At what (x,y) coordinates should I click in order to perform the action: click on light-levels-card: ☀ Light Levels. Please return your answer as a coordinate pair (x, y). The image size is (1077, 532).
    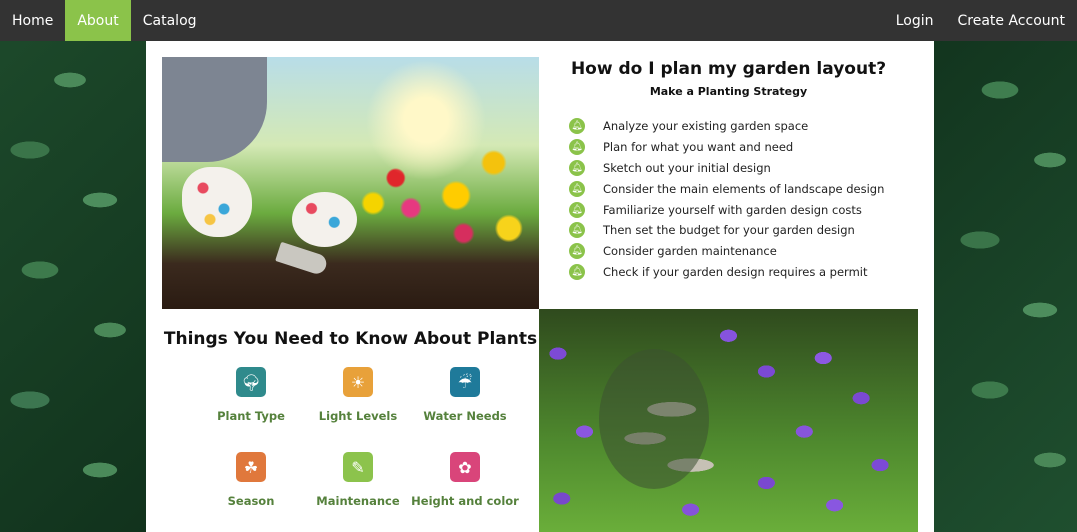
    Looking at the image, I should click on (358, 395).